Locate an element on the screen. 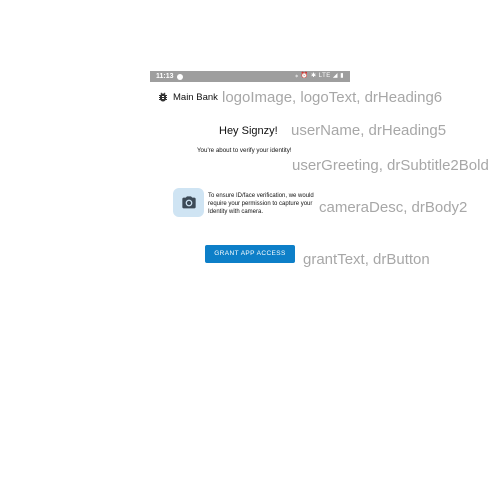 This screenshot has height=500, width=500. grant-annotation: grantText, drButton is located at coordinates (366, 259).